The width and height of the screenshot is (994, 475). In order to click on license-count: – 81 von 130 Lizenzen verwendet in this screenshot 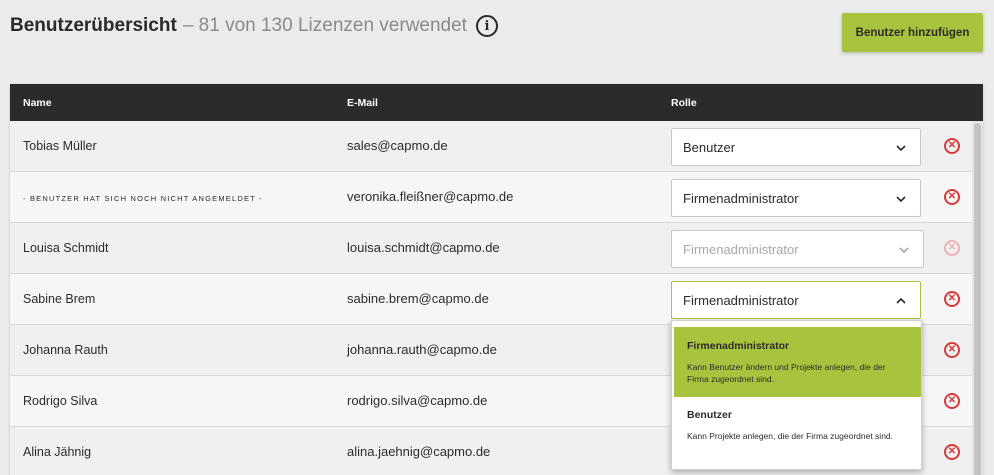, I will do `click(324, 25)`.